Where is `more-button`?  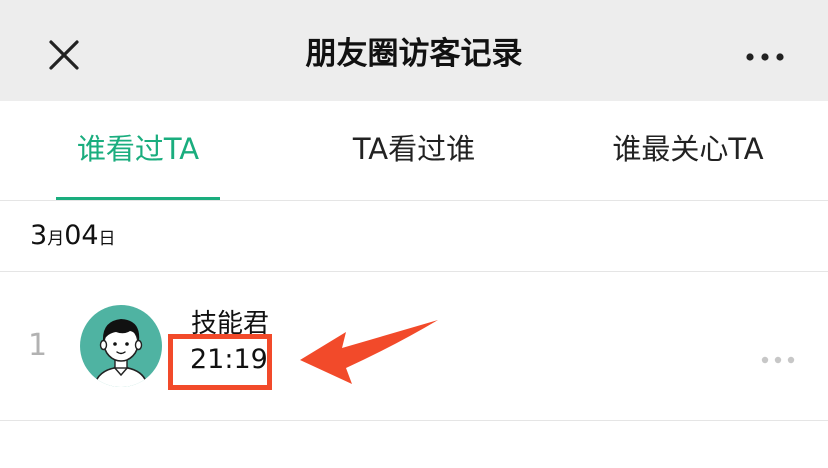
more-button is located at coordinates (766, 56).